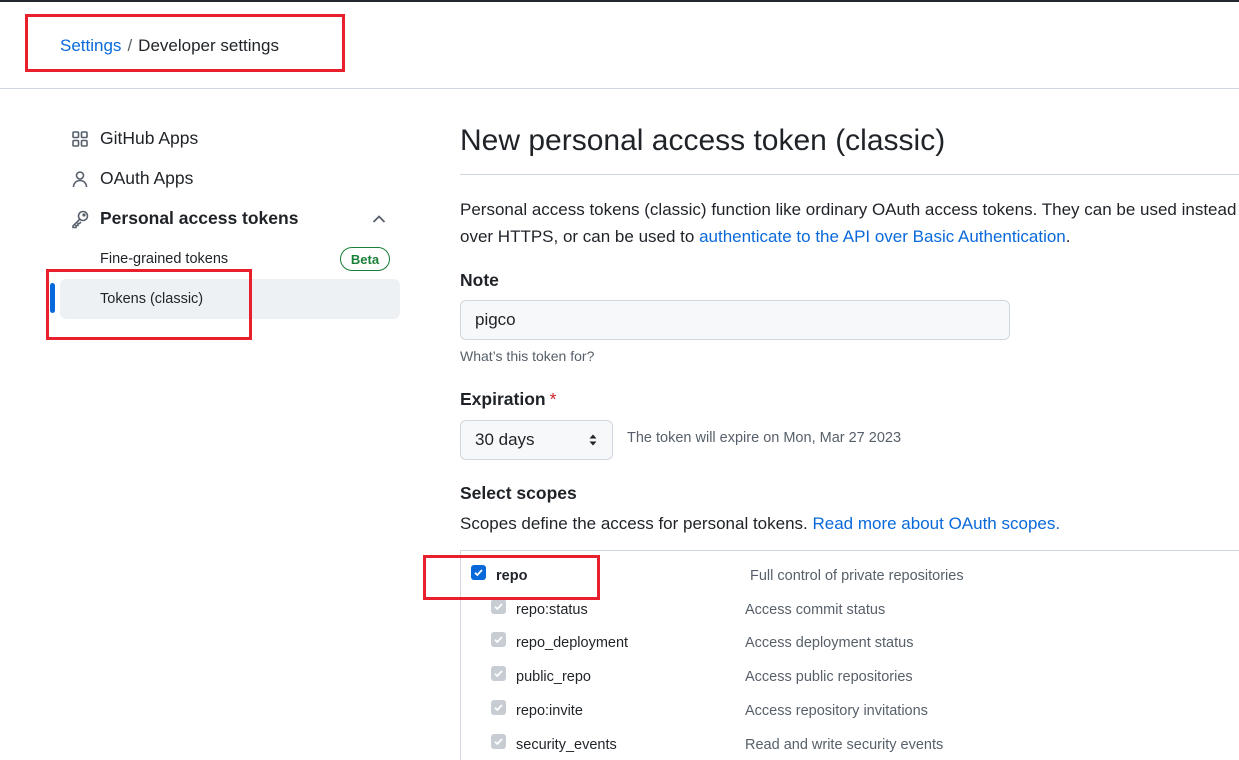  Describe the element at coordinates (164, 259) in the screenshot. I see `sidebar-subitem-fine-grained: Fine-grained tokens` at that location.